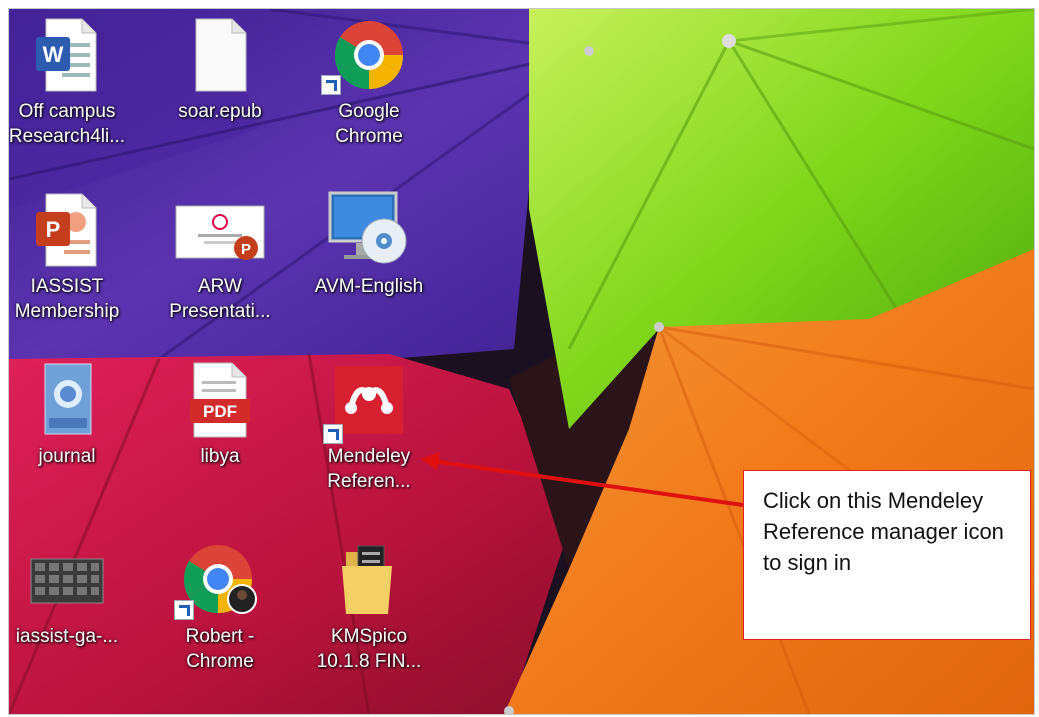  Describe the element at coordinates (220, 55) in the screenshot. I see `blank-file-icon` at that location.